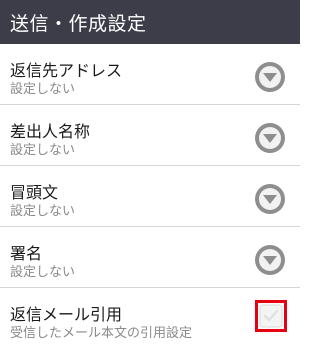 This screenshot has width=320, height=351. I want to click on setting-label: 冒頭文, so click(34, 192).